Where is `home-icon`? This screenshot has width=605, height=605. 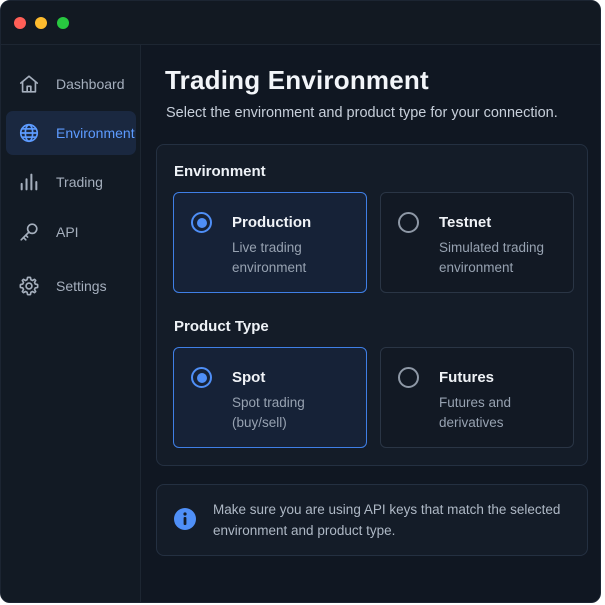
home-icon is located at coordinates (29, 84).